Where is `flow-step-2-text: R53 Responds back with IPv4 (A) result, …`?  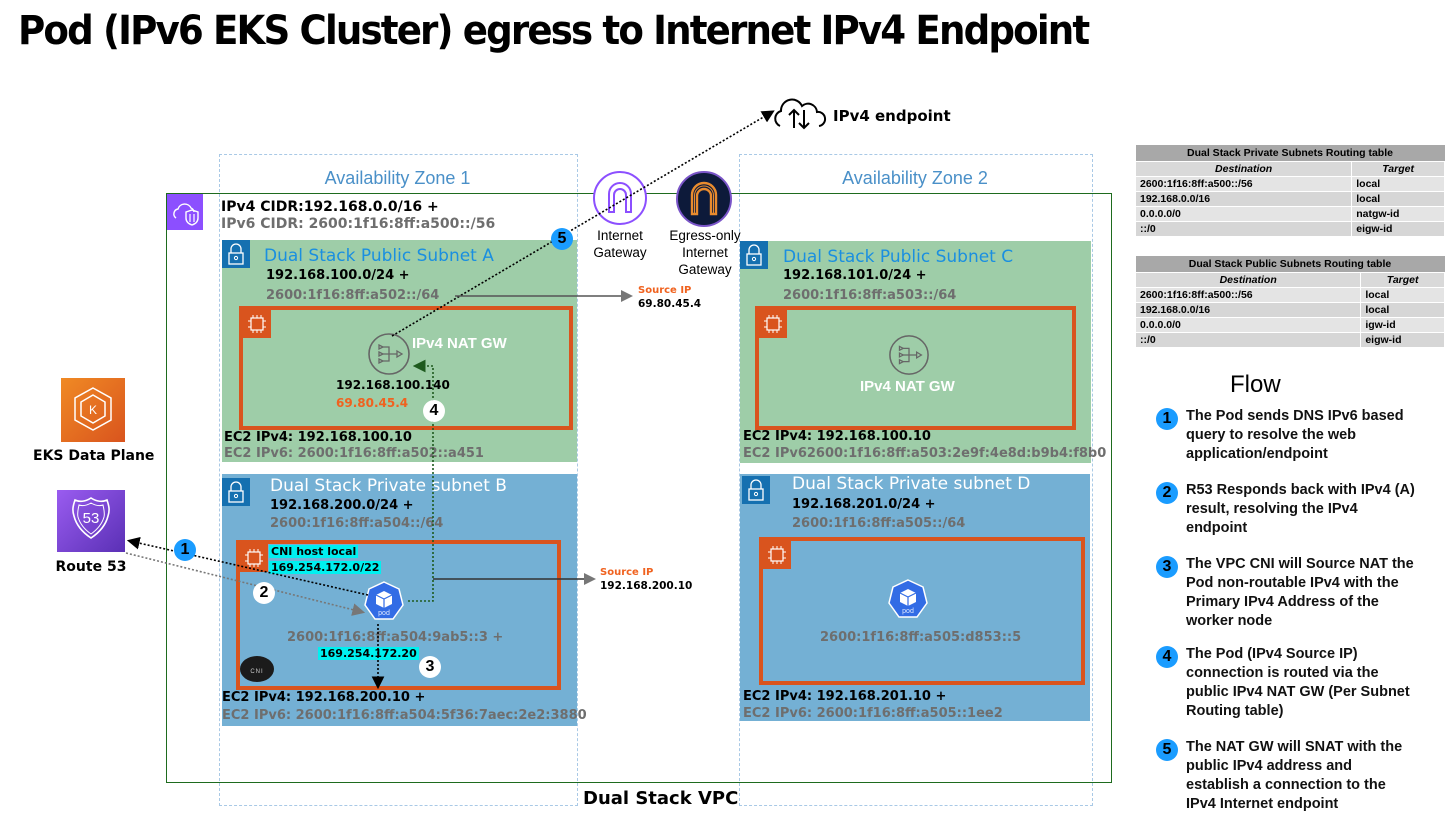 flow-step-2-text: R53 Responds back with IPv4 (A) result, … is located at coordinates (1300, 509).